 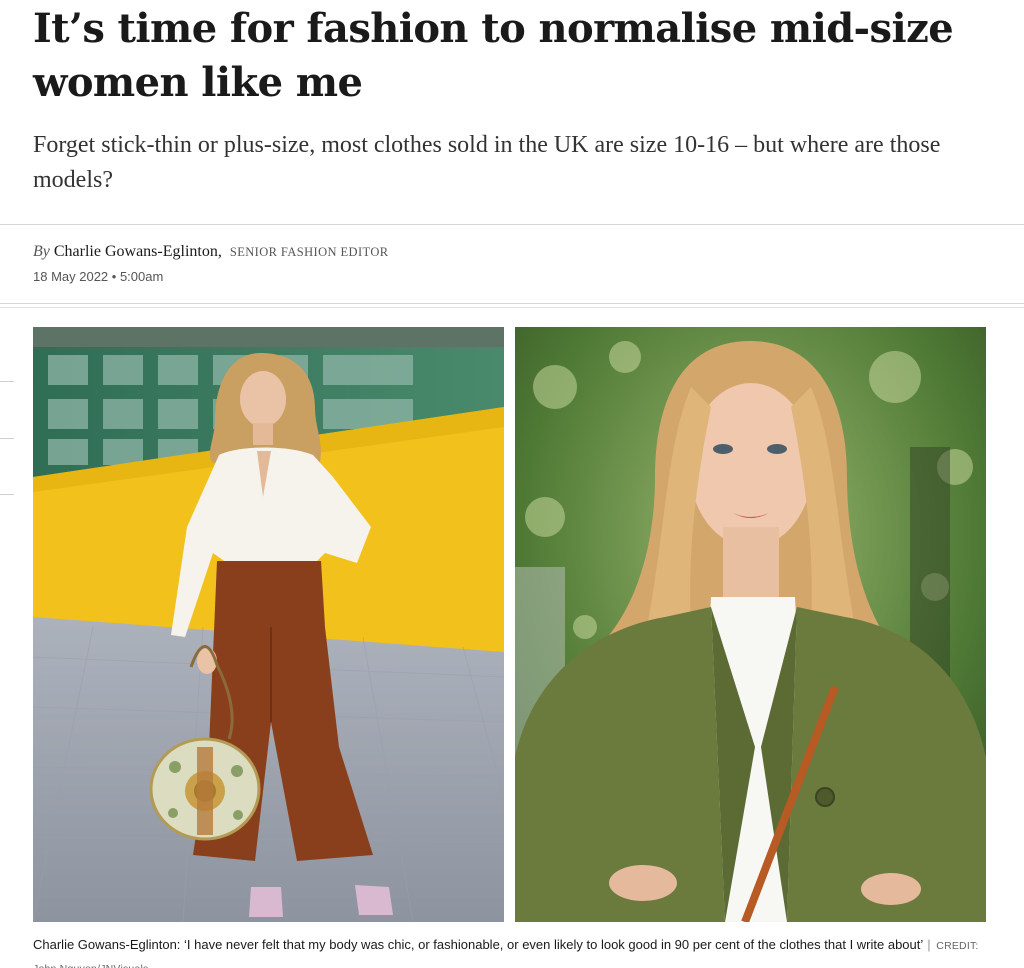 I want to click on author-role: SENIOR FASHION EDITOR, so click(x=309, y=252).